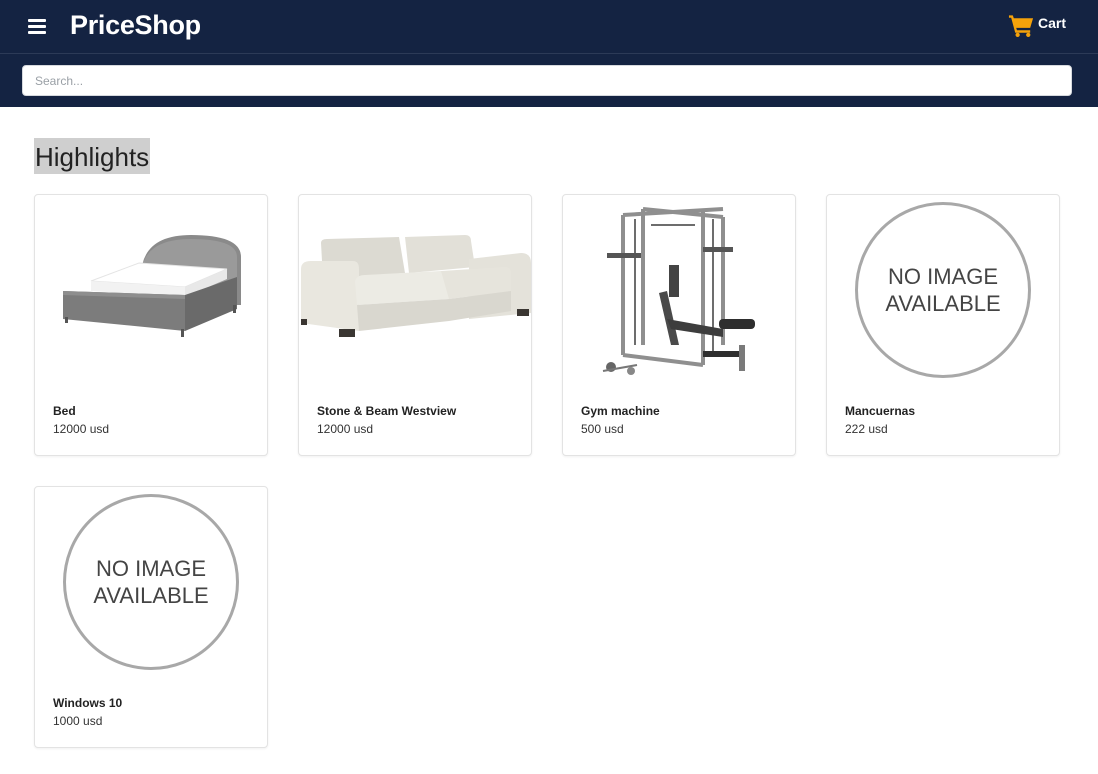  Describe the element at coordinates (387, 411) in the screenshot. I see `product-name: Stone & Beam Westview` at that location.